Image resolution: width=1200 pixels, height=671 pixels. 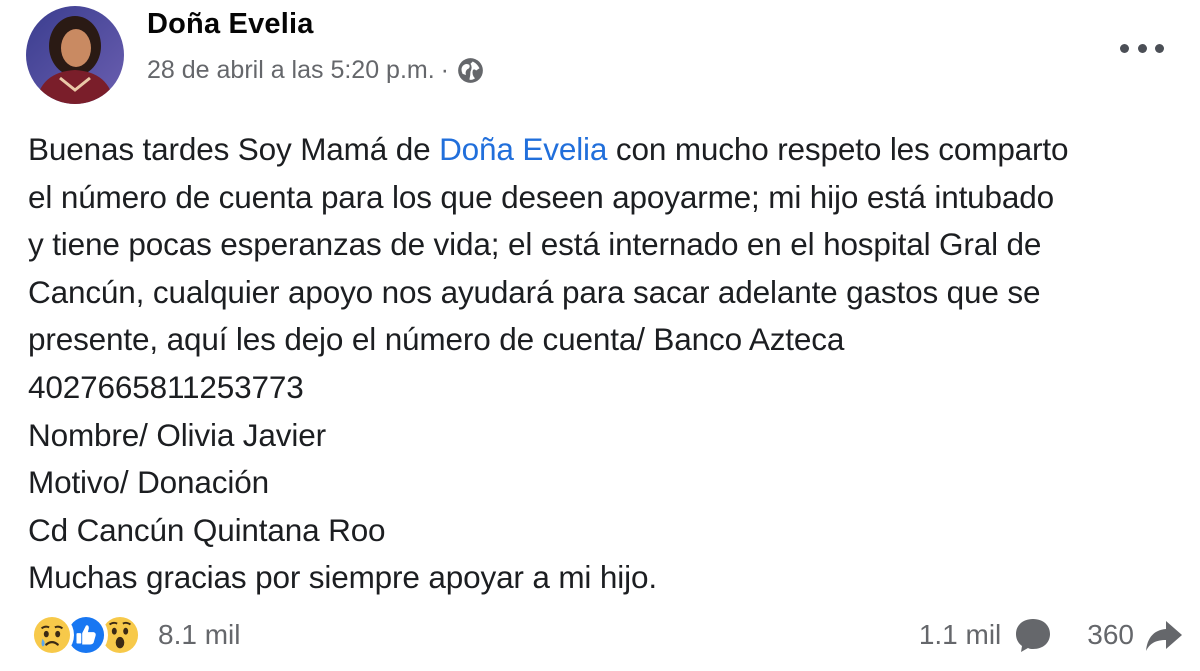 I want to click on author-avatar, so click(x=75, y=55).